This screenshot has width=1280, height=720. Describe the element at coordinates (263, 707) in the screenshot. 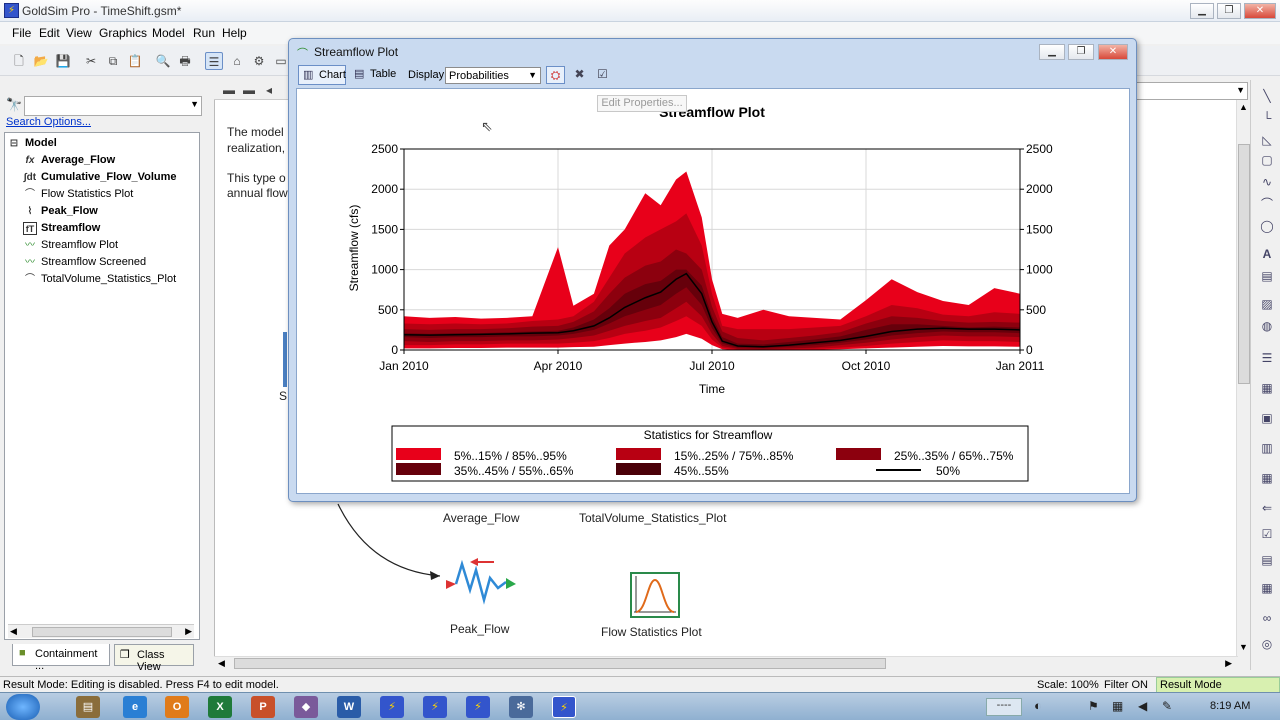

I see `powerpoint-icon: P` at that location.